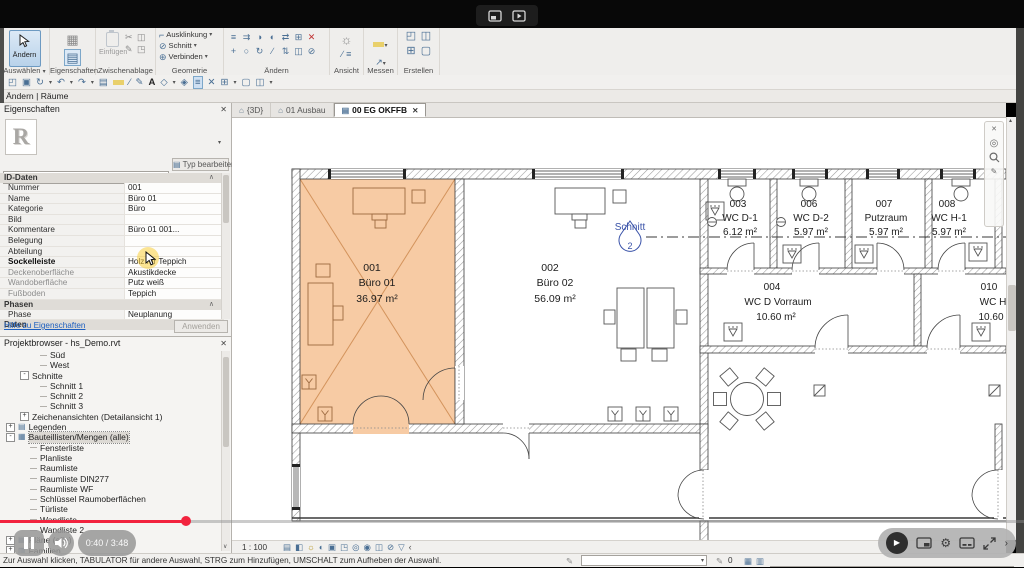 Image resolution: width=1024 pixels, height=568 pixels. What do you see at coordinates (748, 561) in the screenshot?
I see `design-options-icon: ▦` at bounding box center [748, 561].